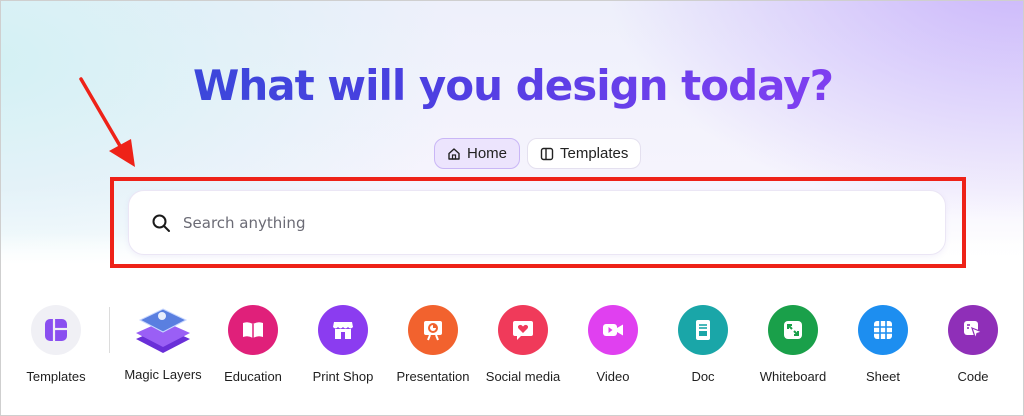 This screenshot has width=1024, height=416. I want to click on shortcut-label: Magic Layers, so click(163, 374).